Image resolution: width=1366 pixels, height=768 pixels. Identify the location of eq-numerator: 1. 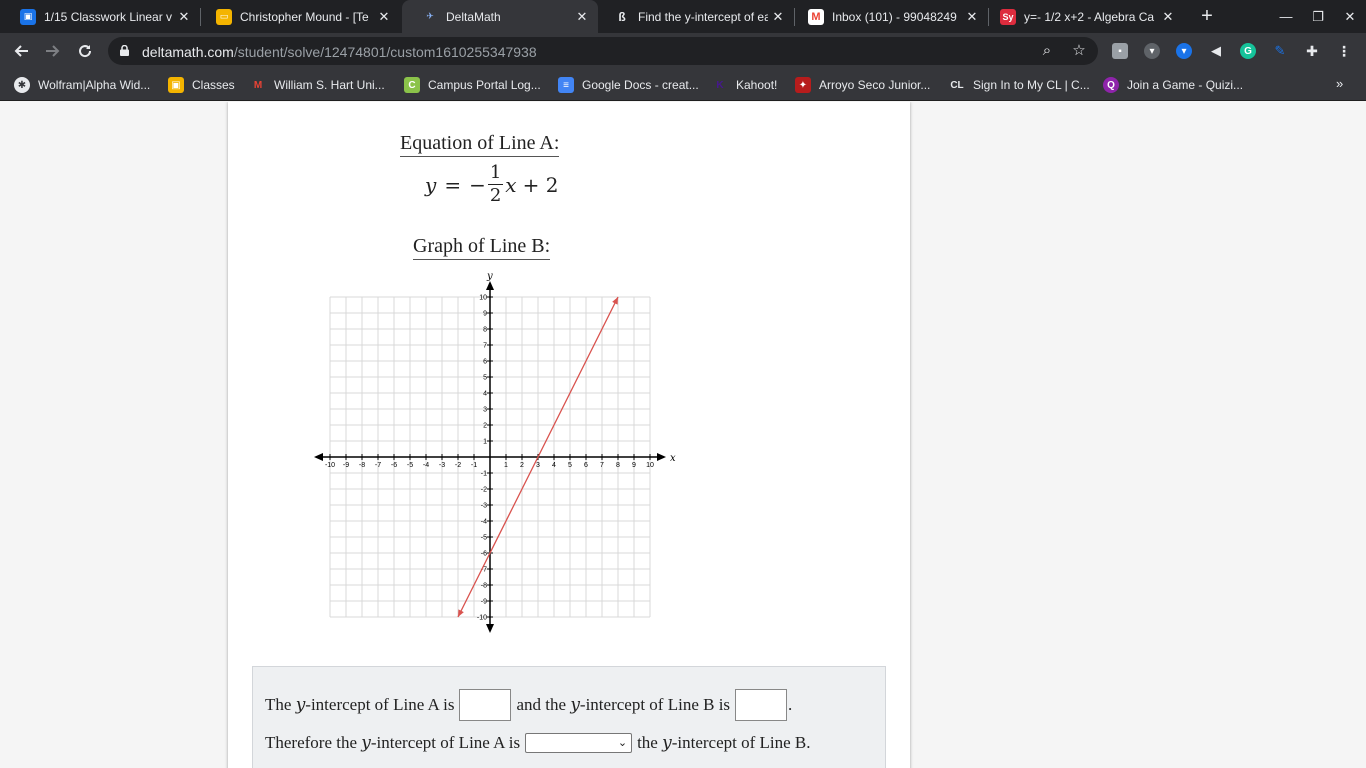
(495, 173).